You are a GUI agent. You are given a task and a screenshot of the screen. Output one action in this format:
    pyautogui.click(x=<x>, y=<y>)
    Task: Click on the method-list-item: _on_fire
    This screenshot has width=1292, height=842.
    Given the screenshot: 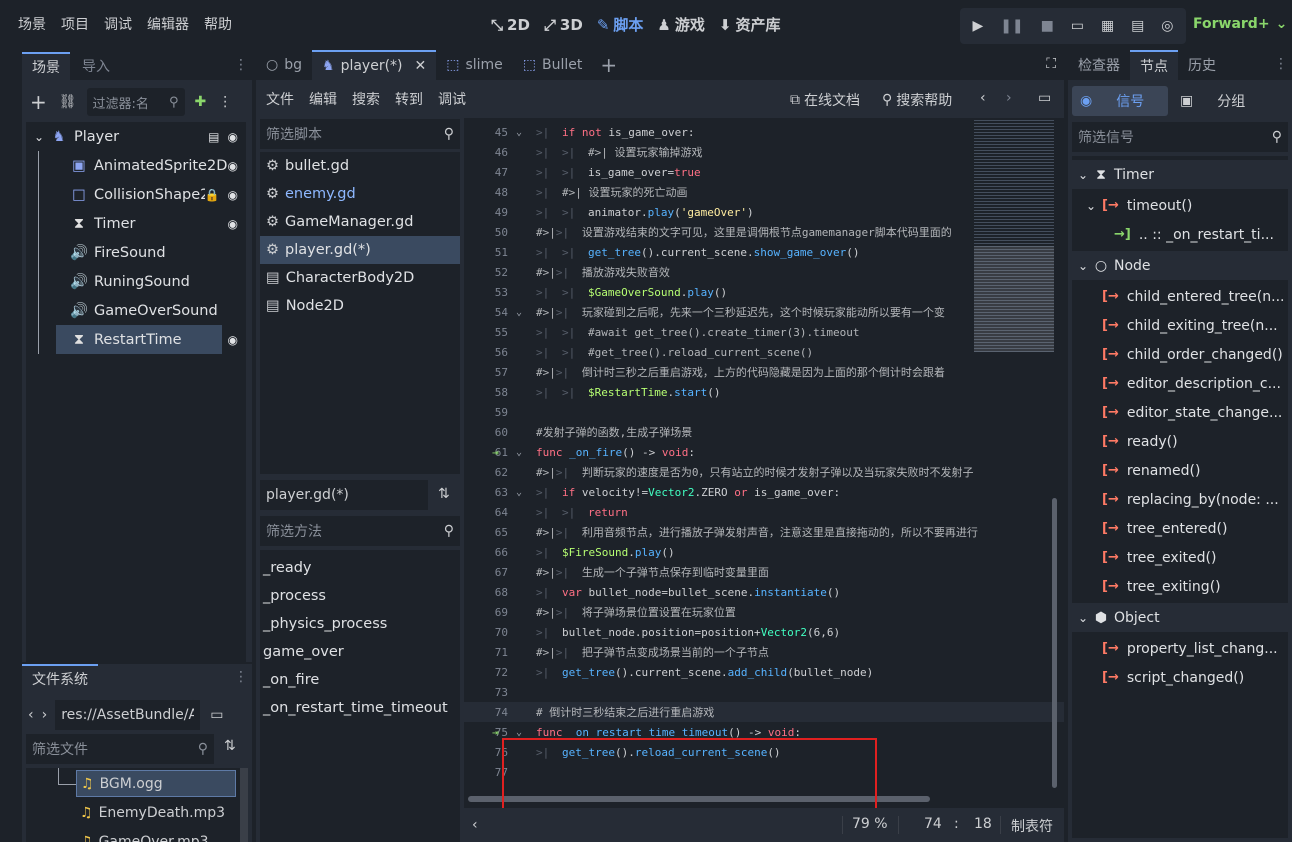 What is the action you would take?
    pyautogui.click(x=360, y=680)
    